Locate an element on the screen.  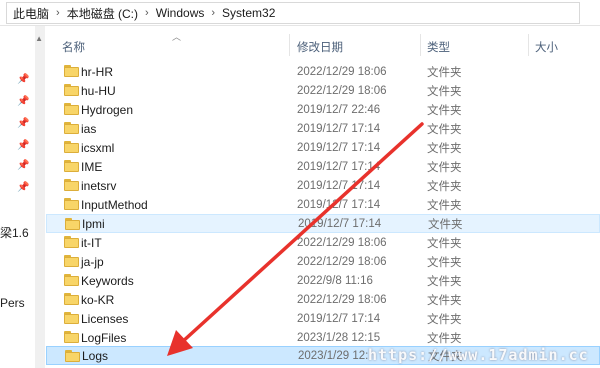
nav-item-label: 梁1.6 is located at coordinates (14, 232).